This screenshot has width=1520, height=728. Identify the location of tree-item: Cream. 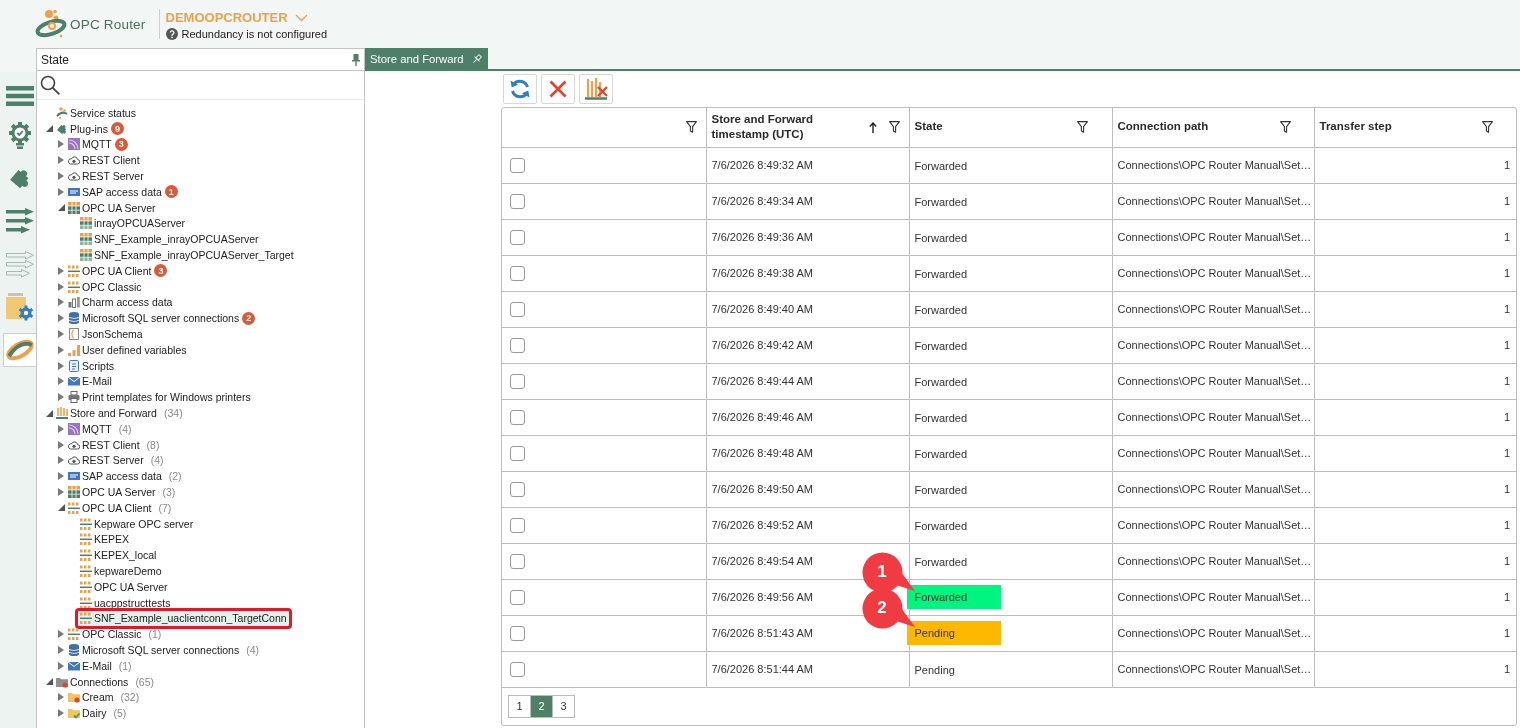
(91, 697).